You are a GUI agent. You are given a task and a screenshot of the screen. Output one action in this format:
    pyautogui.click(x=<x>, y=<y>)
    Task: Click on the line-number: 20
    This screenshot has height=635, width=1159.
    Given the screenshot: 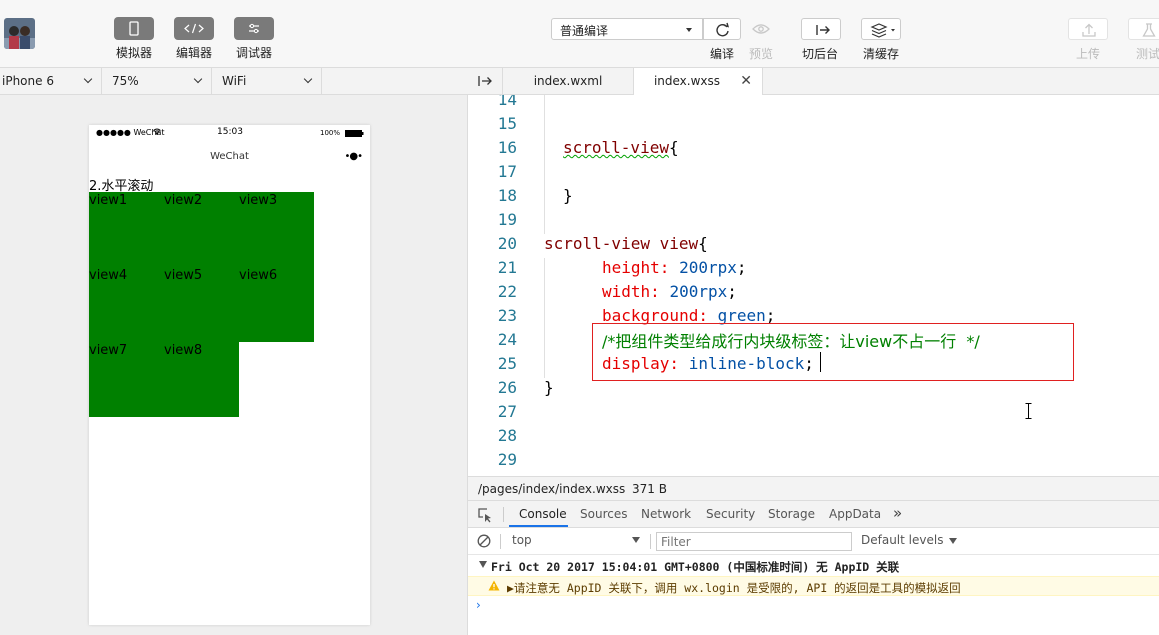 What is the action you would take?
    pyautogui.click(x=507, y=243)
    